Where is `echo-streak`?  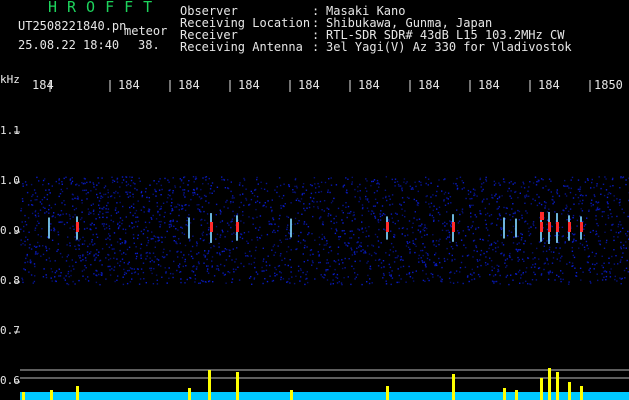
echo-streak is located at coordinates (189, 228).